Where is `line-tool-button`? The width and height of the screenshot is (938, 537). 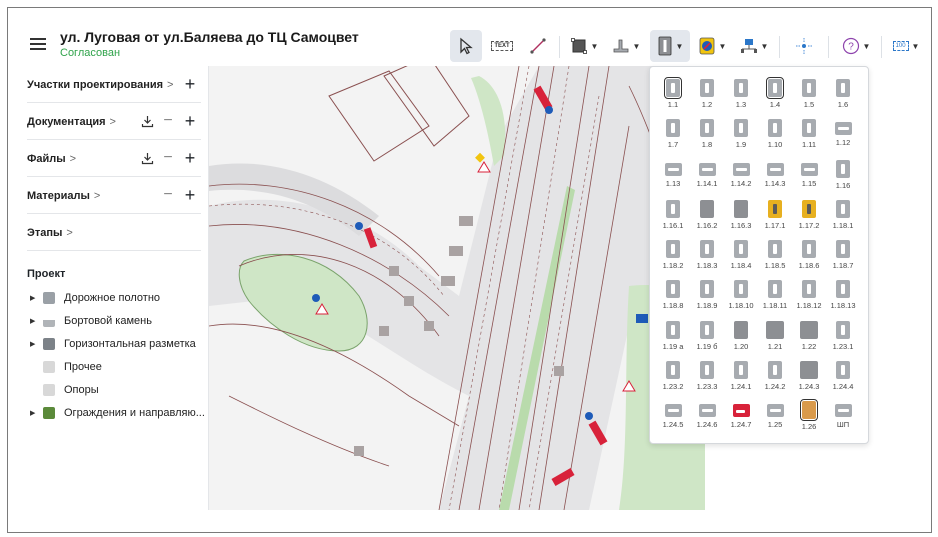 line-tool-button is located at coordinates (538, 46).